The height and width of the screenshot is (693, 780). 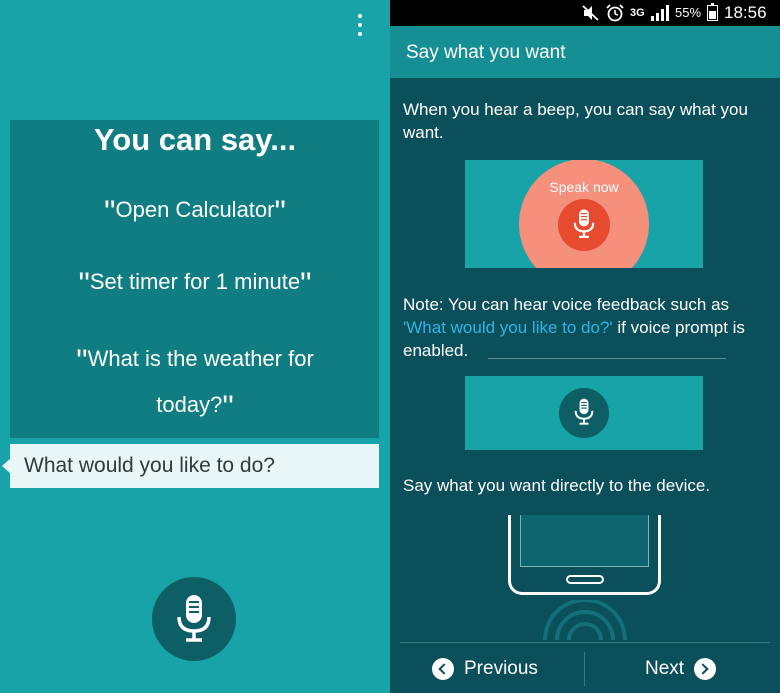 What do you see at coordinates (360, 27) in the screenshot?
I see `more-vert-icon` at bounding box center [360, 27].